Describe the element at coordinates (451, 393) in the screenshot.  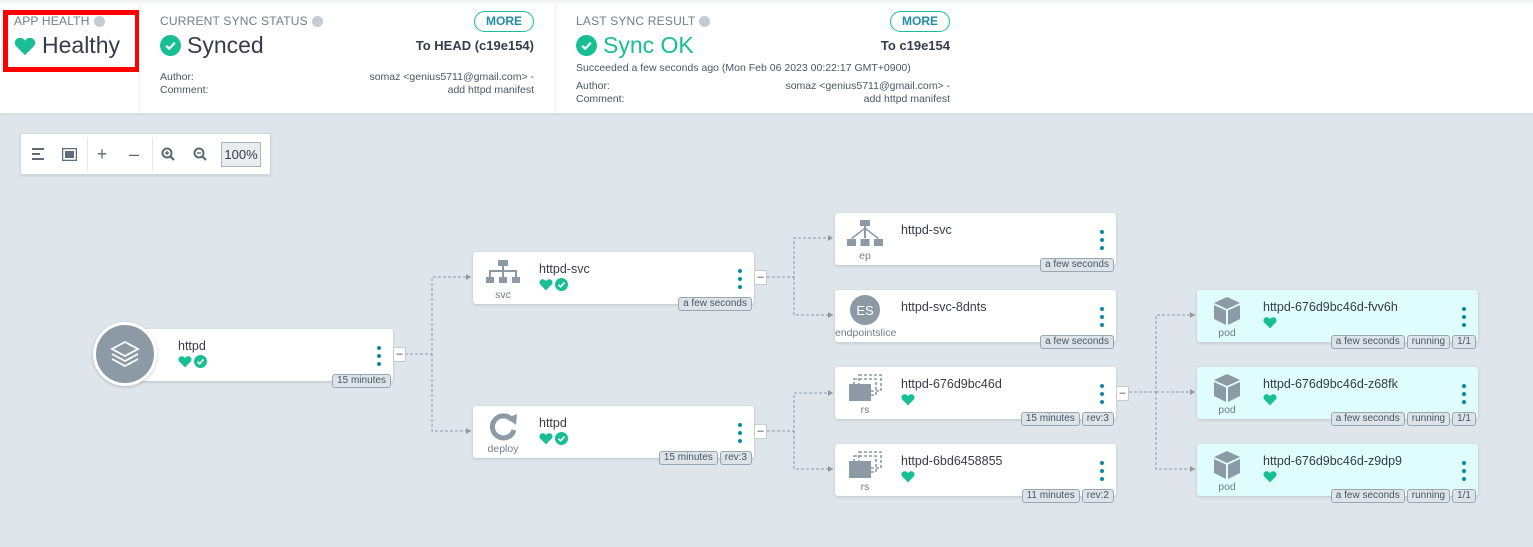
I see `edge-app-deploy` at that location.